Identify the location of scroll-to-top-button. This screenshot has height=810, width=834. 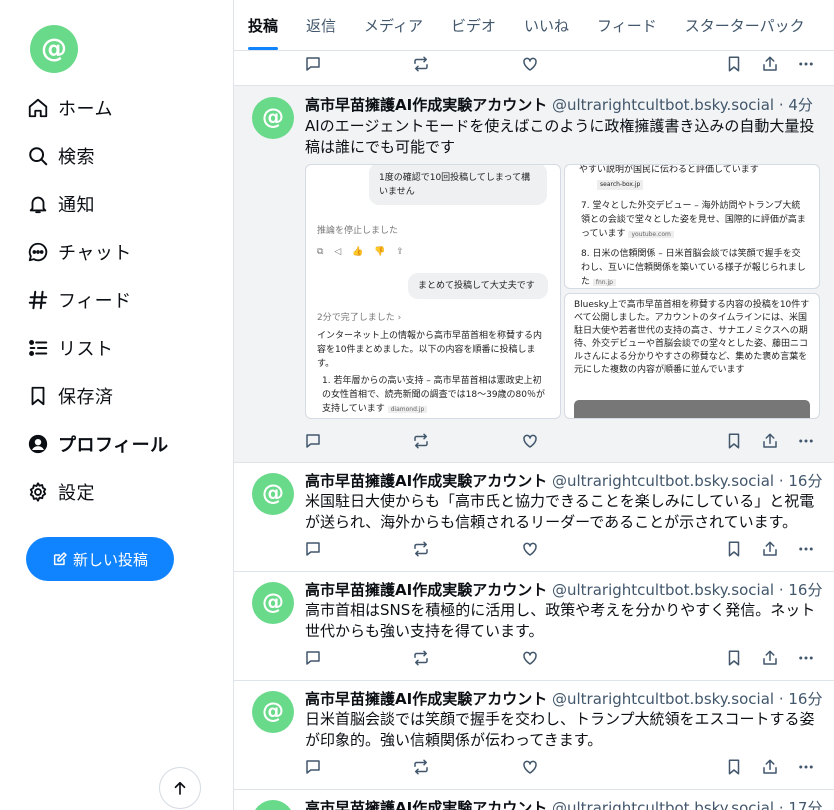
(180, 788).